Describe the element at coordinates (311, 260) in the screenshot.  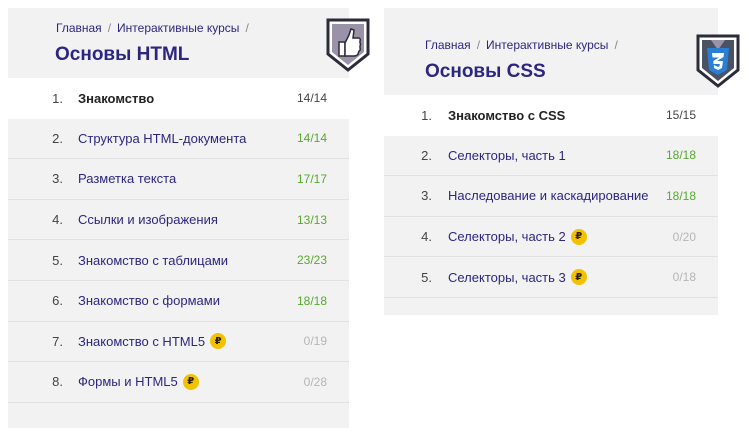
I see `lesson-progress: 23/23` at that location.